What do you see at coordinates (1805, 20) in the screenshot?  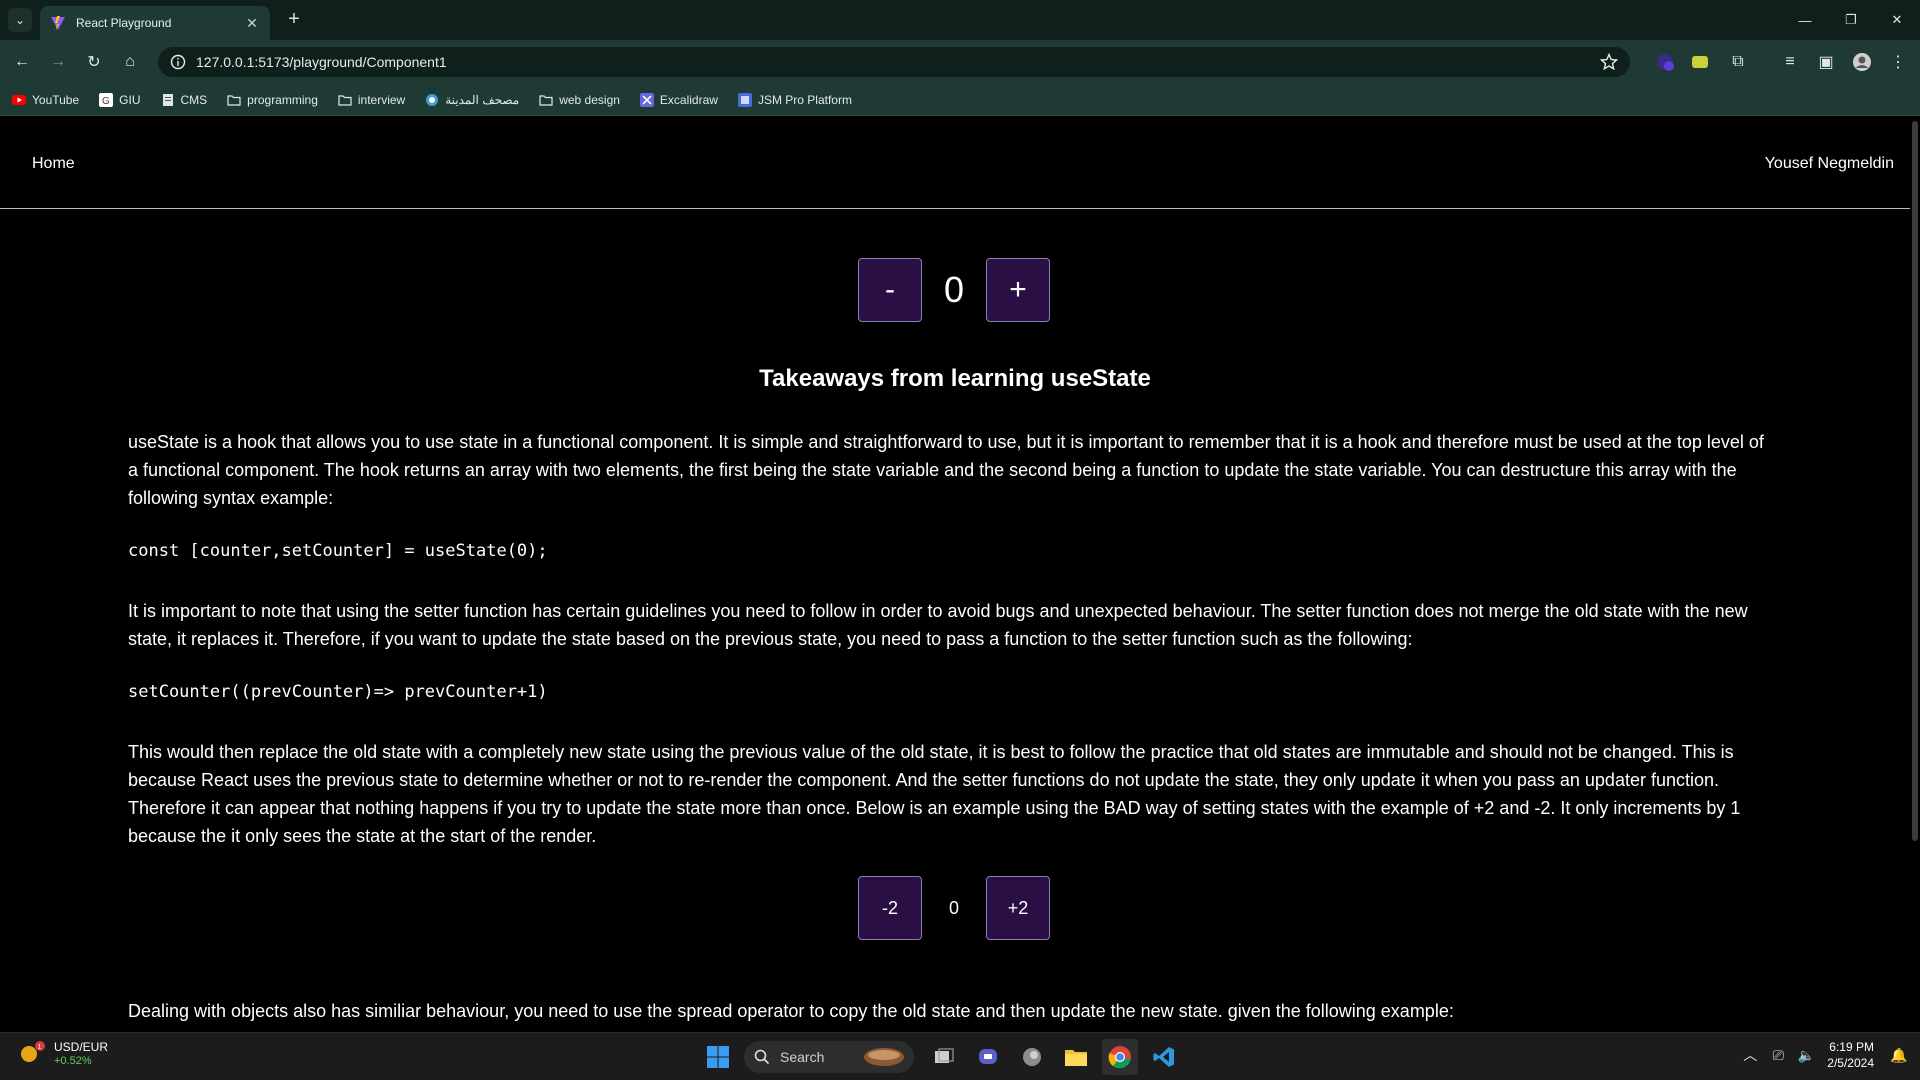 I see `minimize-button: —` at bounding box center [1805, 20].